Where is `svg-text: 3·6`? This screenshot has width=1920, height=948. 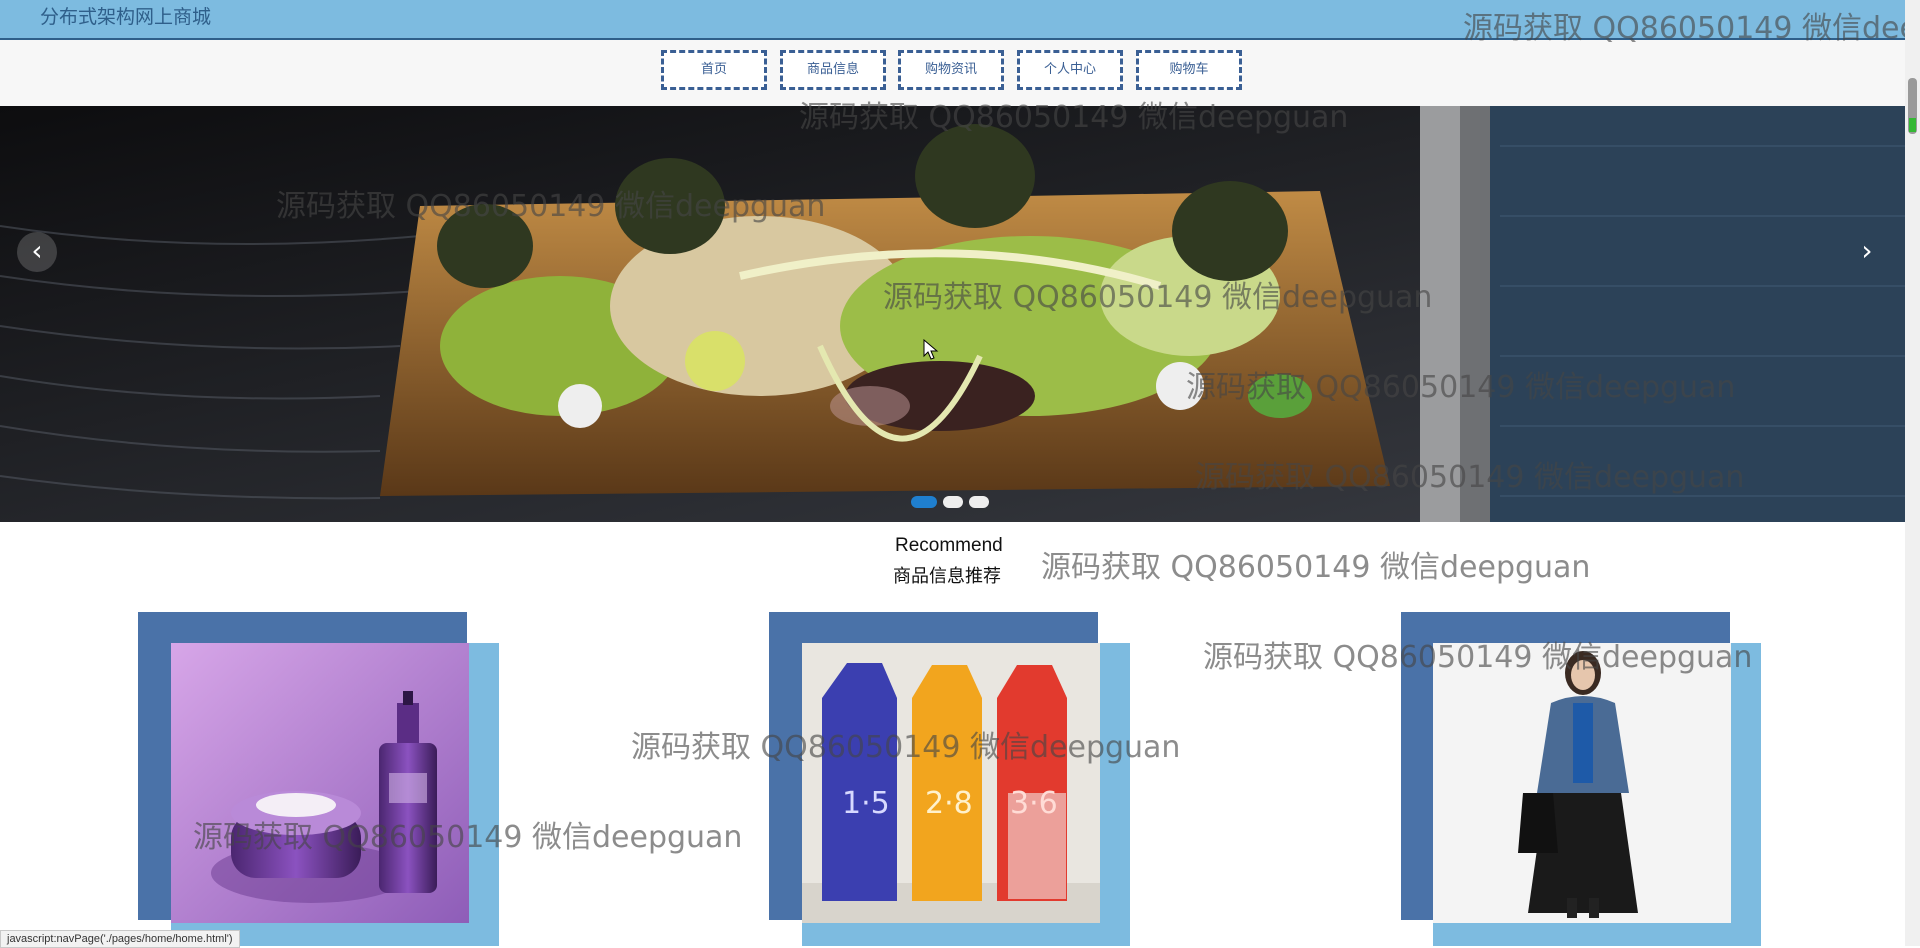
svg-text: 3·6 is located at coordinates (1034, 803).